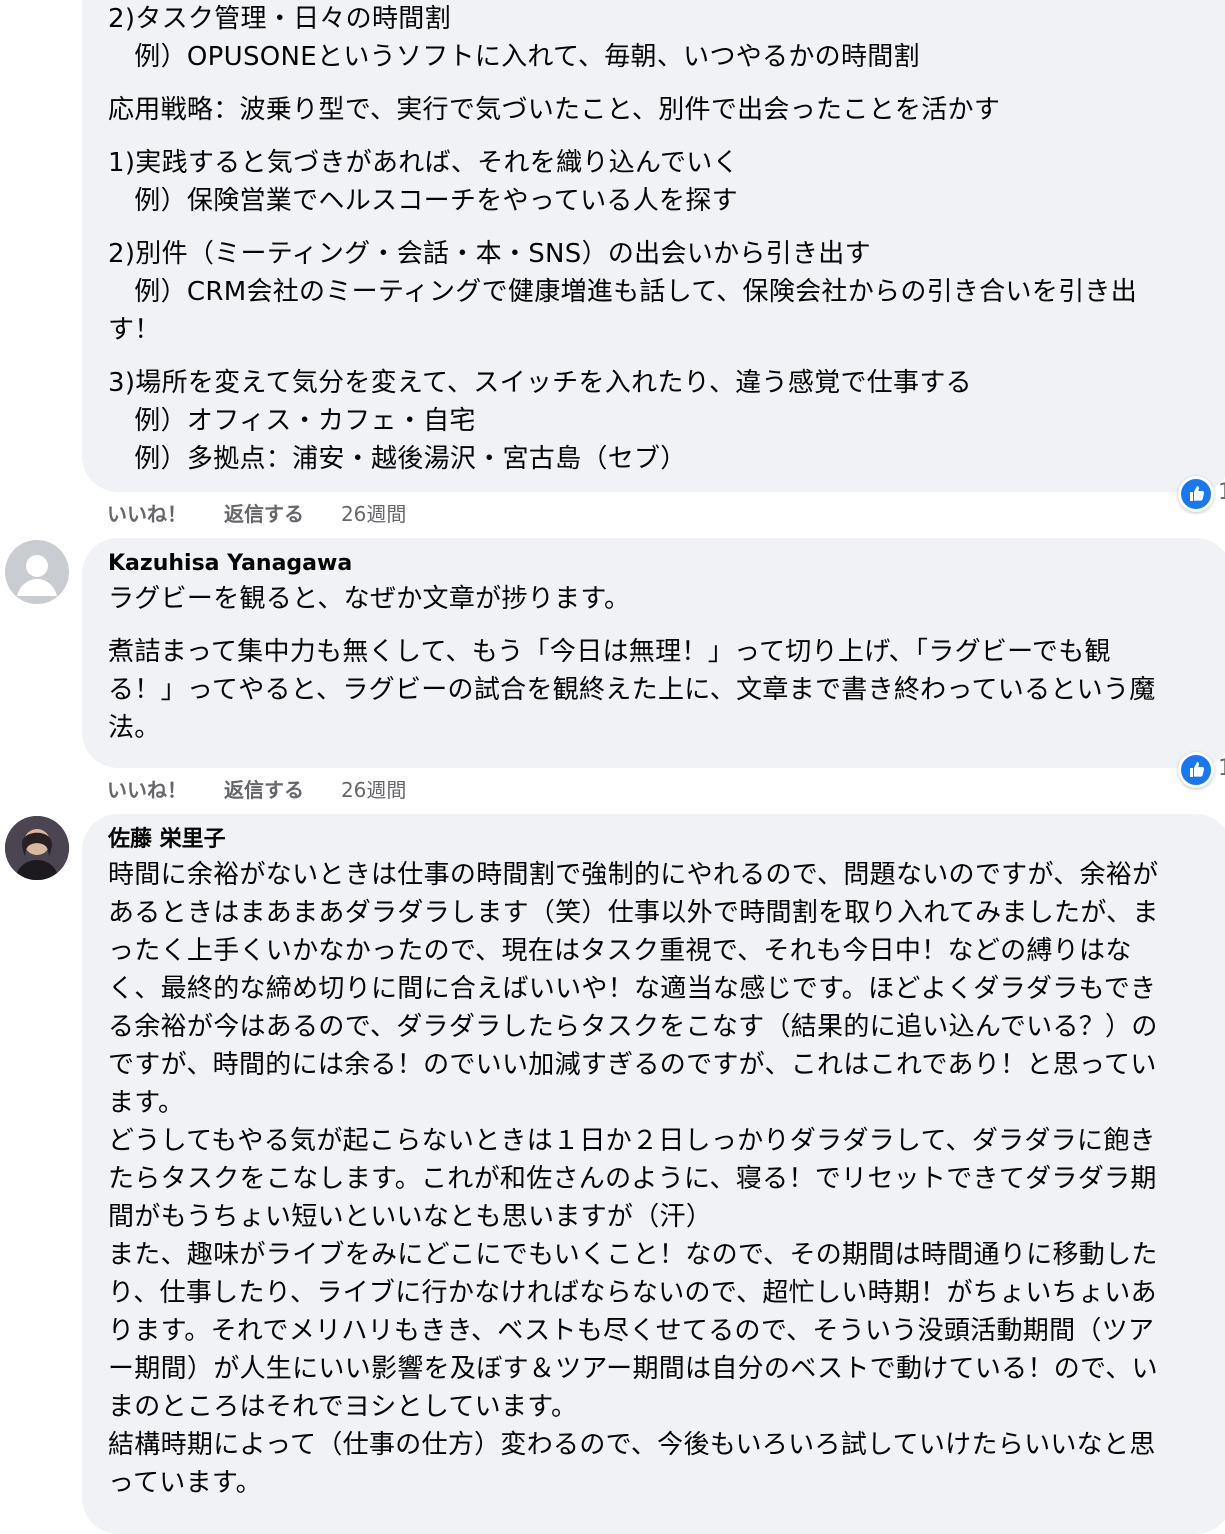  What do you see at coordinates (631, 1331) in the screenshot?
I see `comment-line: ります。それでメリハリもきき、ベストも尽くせてるので、そういう没頭活動期間（ツア` at bounding box center [631, 1331].